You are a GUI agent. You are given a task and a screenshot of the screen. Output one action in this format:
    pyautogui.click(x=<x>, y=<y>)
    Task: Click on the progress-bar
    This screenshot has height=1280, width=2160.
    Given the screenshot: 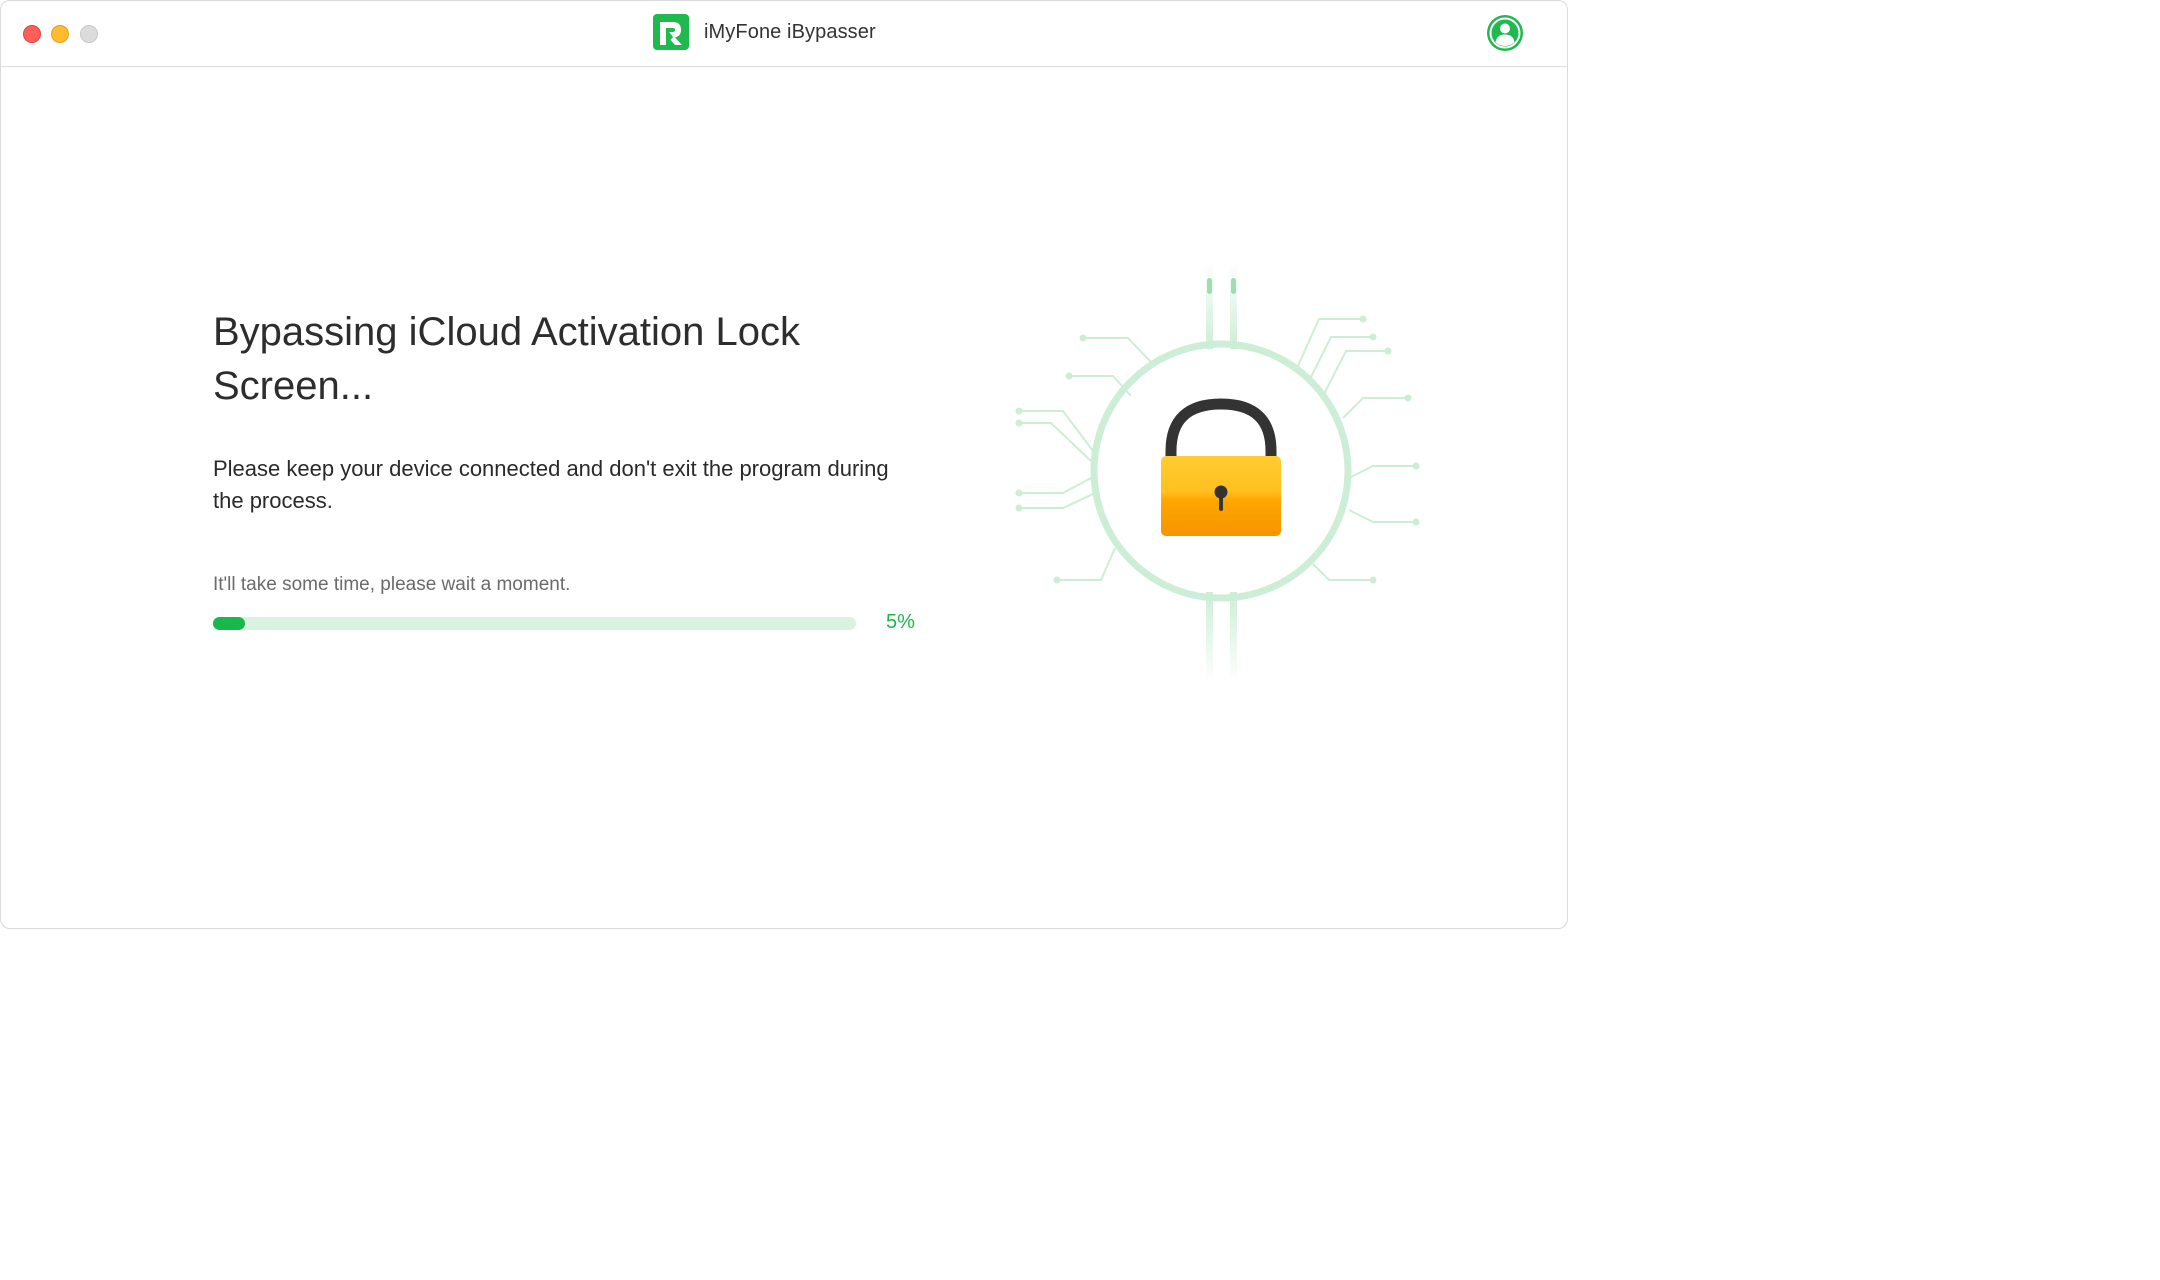 What is the action you would take?
    pyautogui.click(x=534, y=623)
    